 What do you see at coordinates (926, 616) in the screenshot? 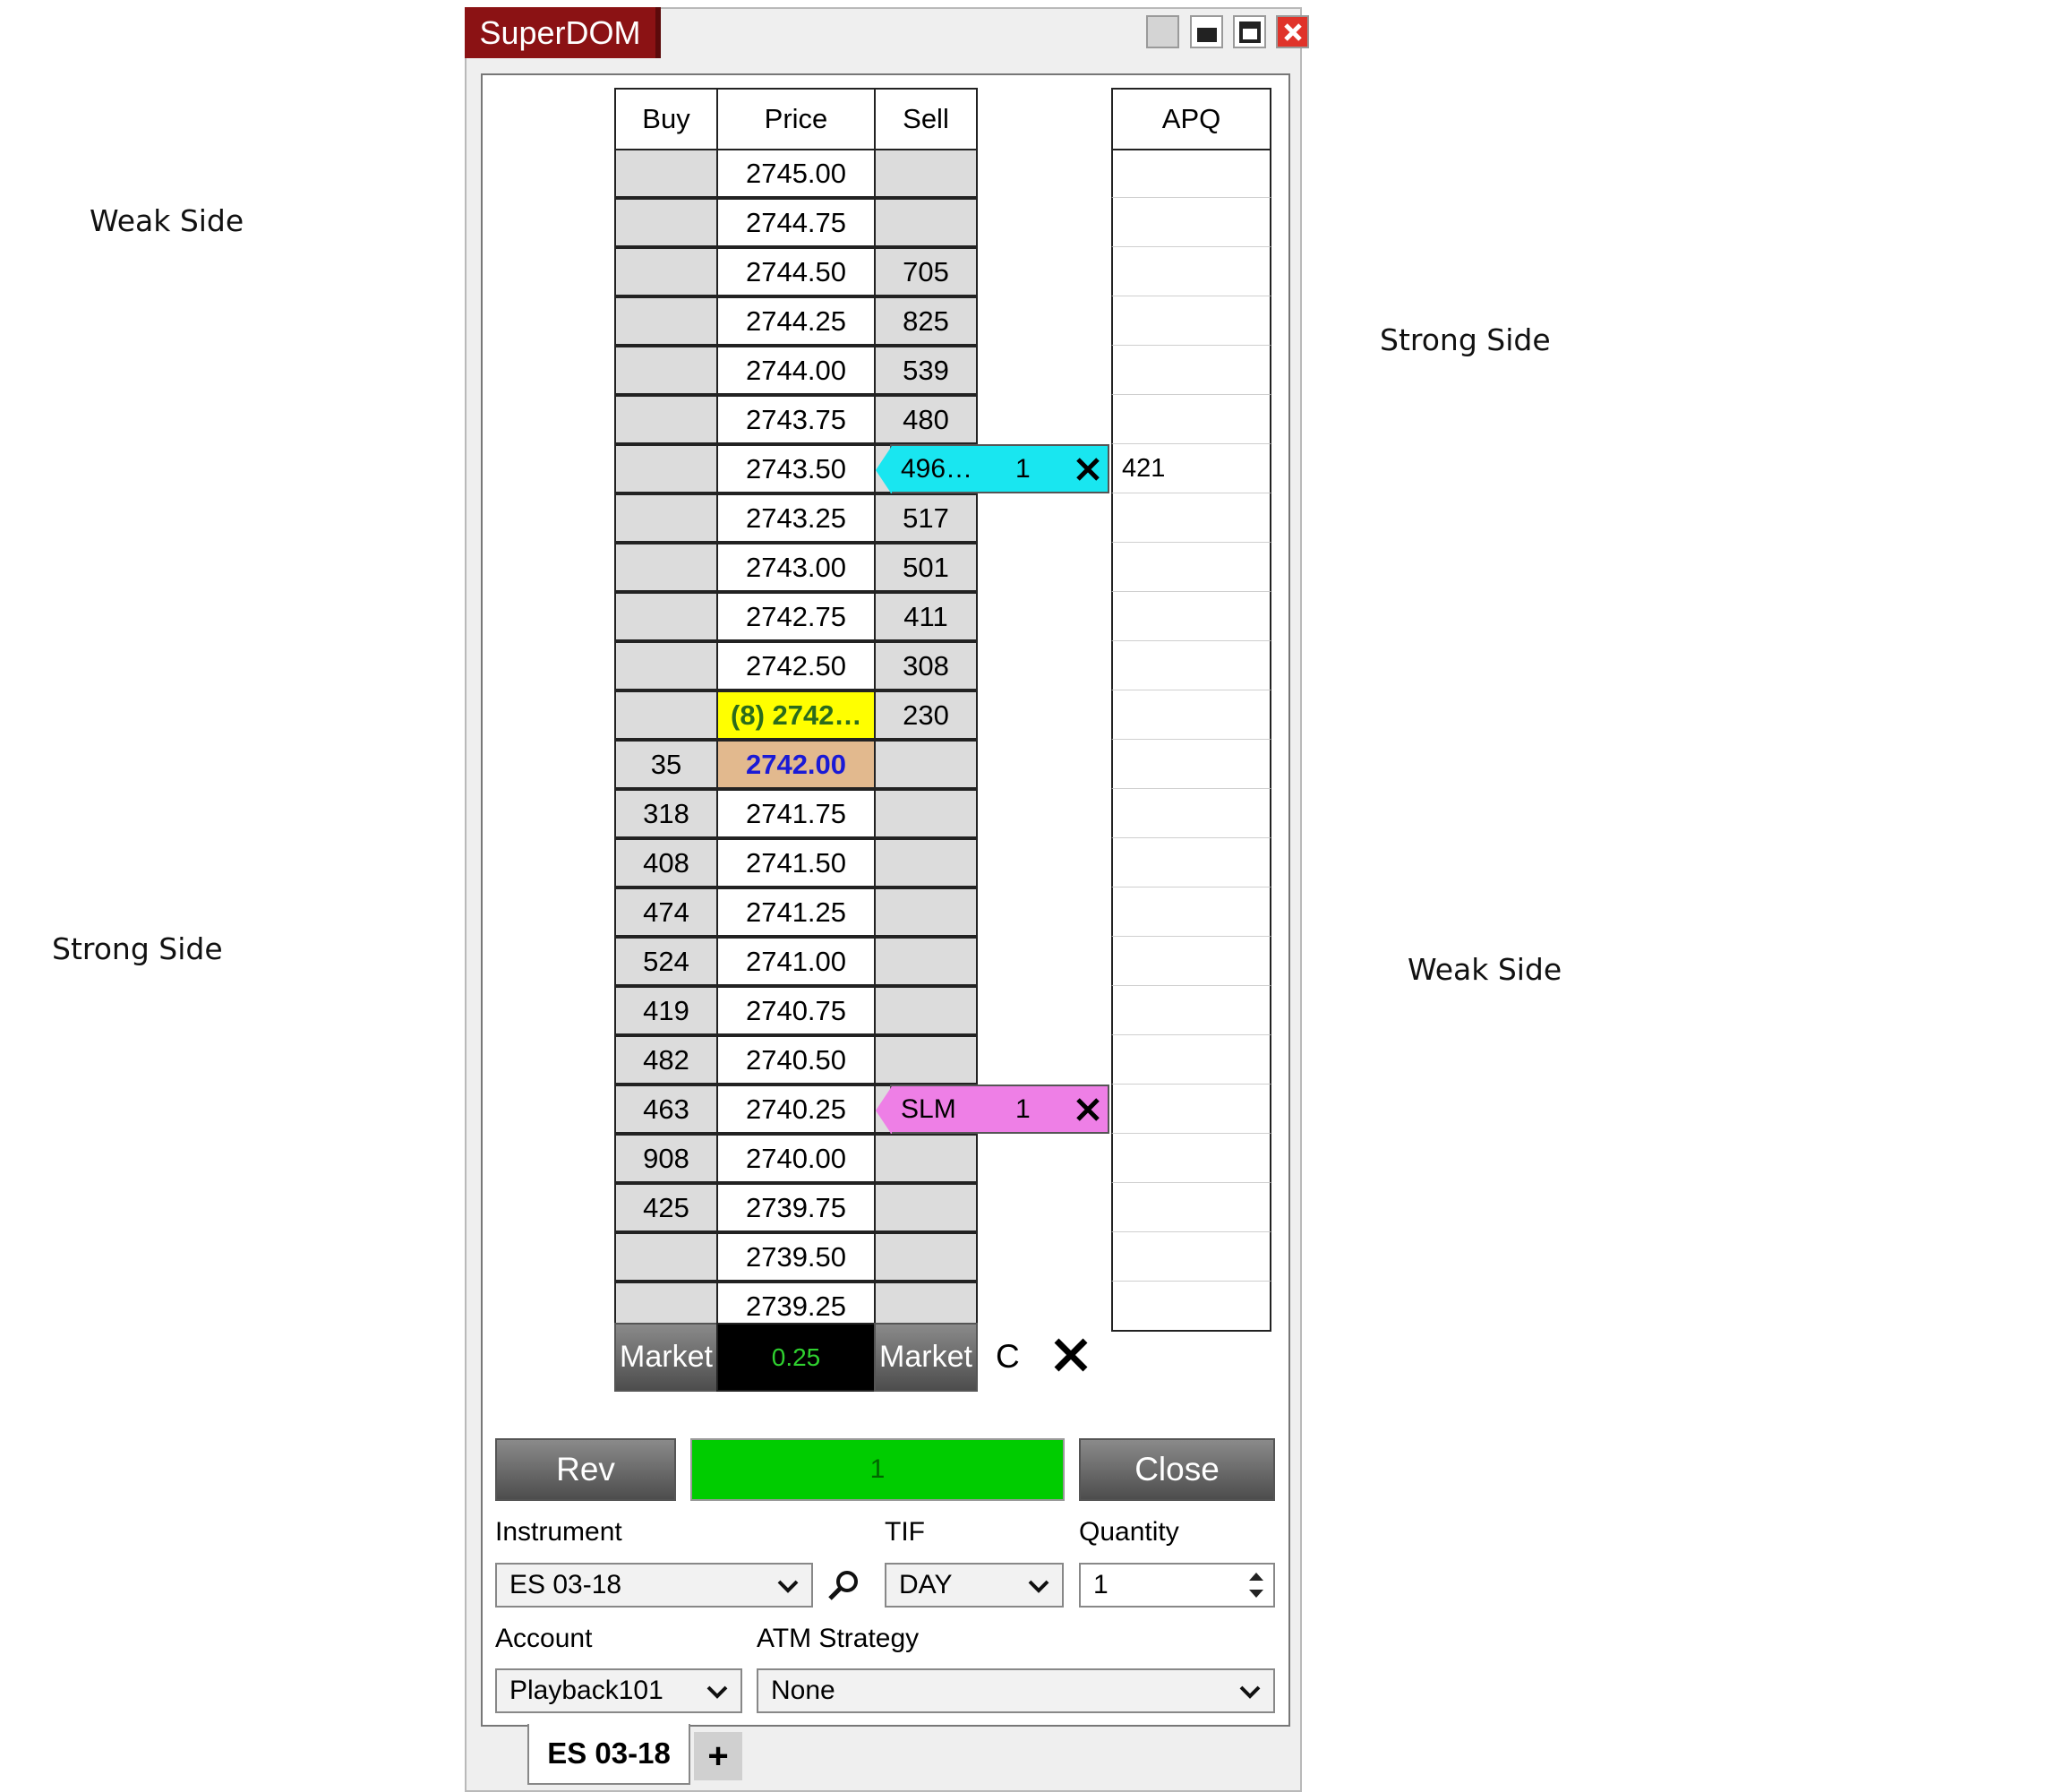
I see `sell-cell: 411` at bounding box center [926, 616].